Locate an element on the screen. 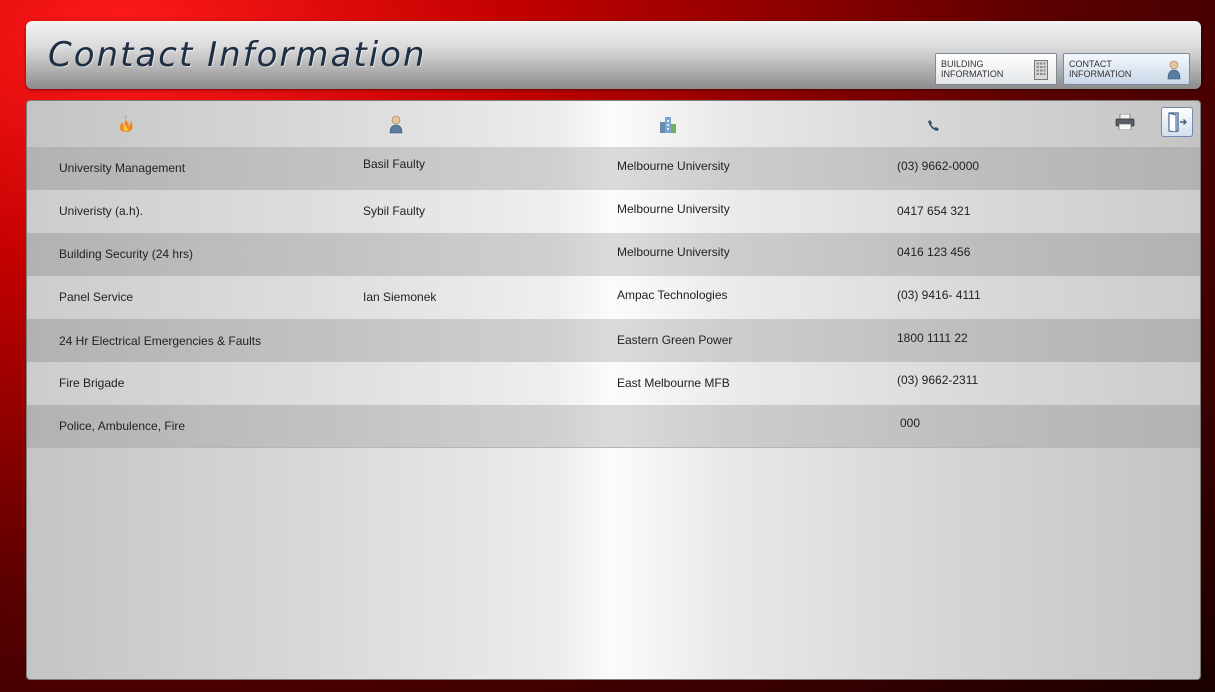 The image size is (1215, 692). phone-cell: (03) 9662-0000 is located at coordinates (938, 166).